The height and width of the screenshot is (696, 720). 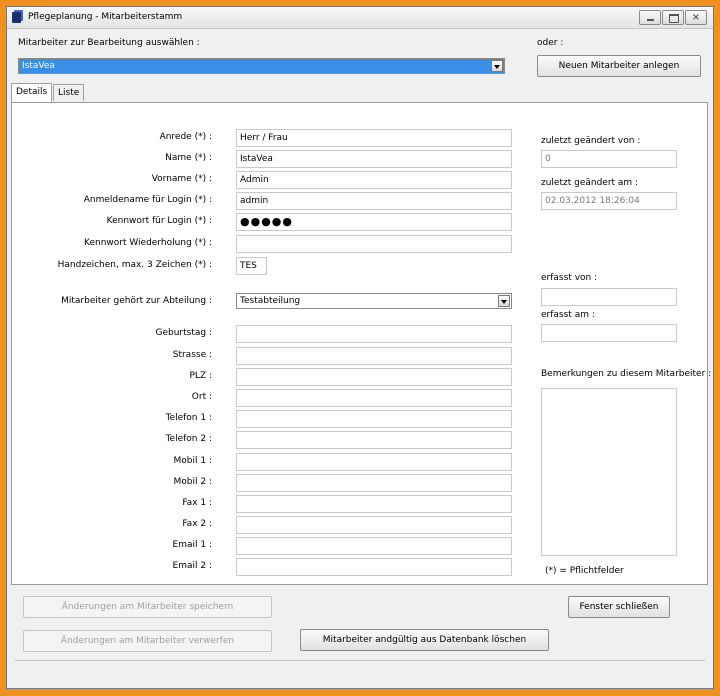 What do you see at coordinates (188, 418) in the screenshot?
I see `telefon1-label: Telefon 1 :` at bounding box center [188, 418].